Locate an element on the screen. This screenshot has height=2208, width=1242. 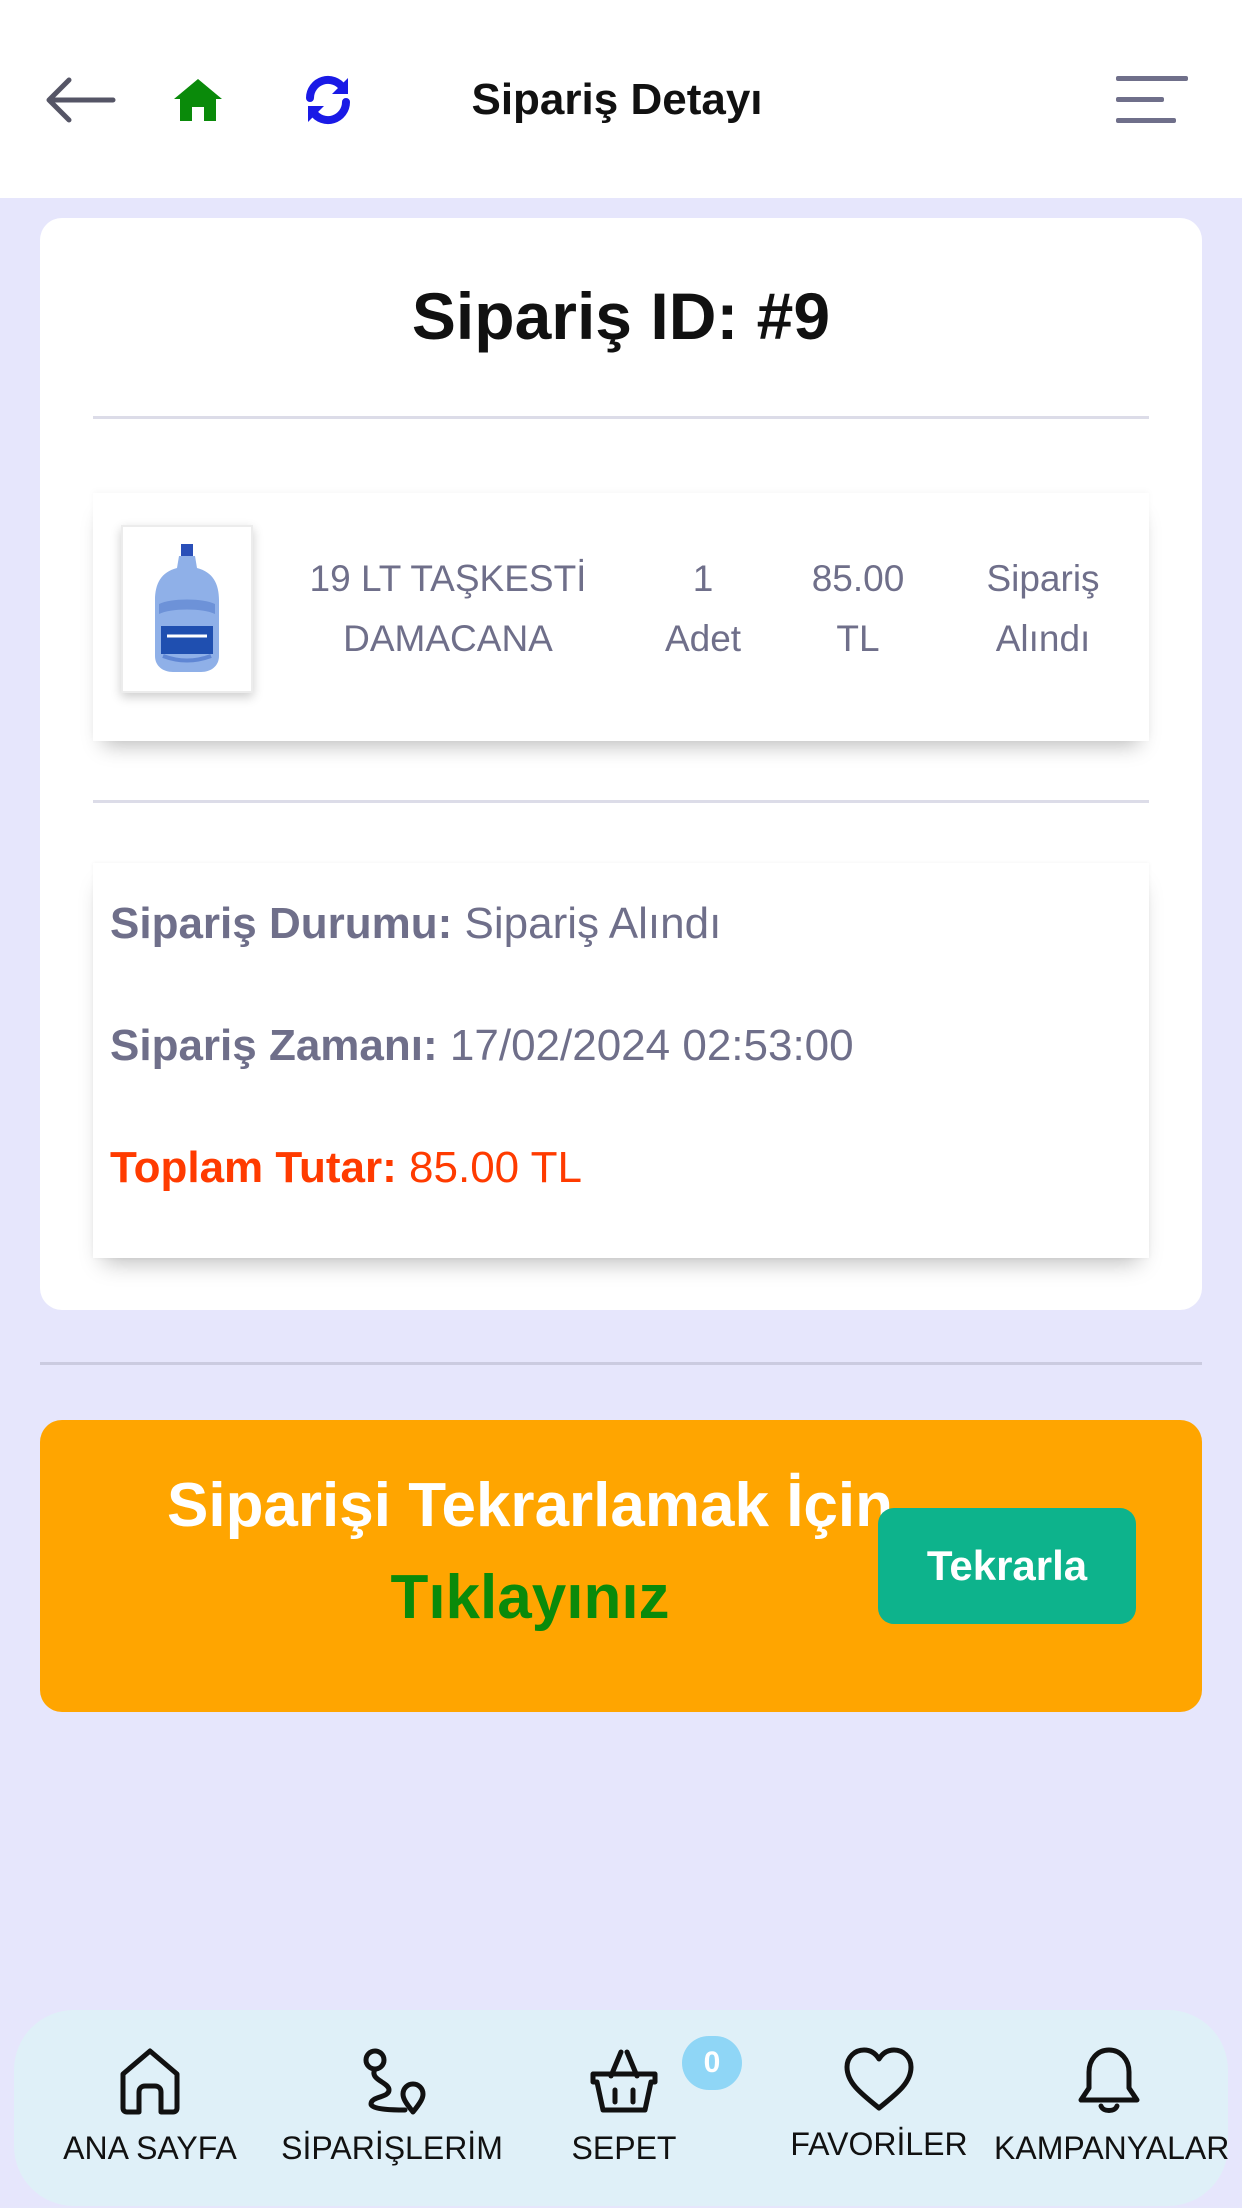
order-total-value: 85.00 TL is located at coordinates (495, 1167).